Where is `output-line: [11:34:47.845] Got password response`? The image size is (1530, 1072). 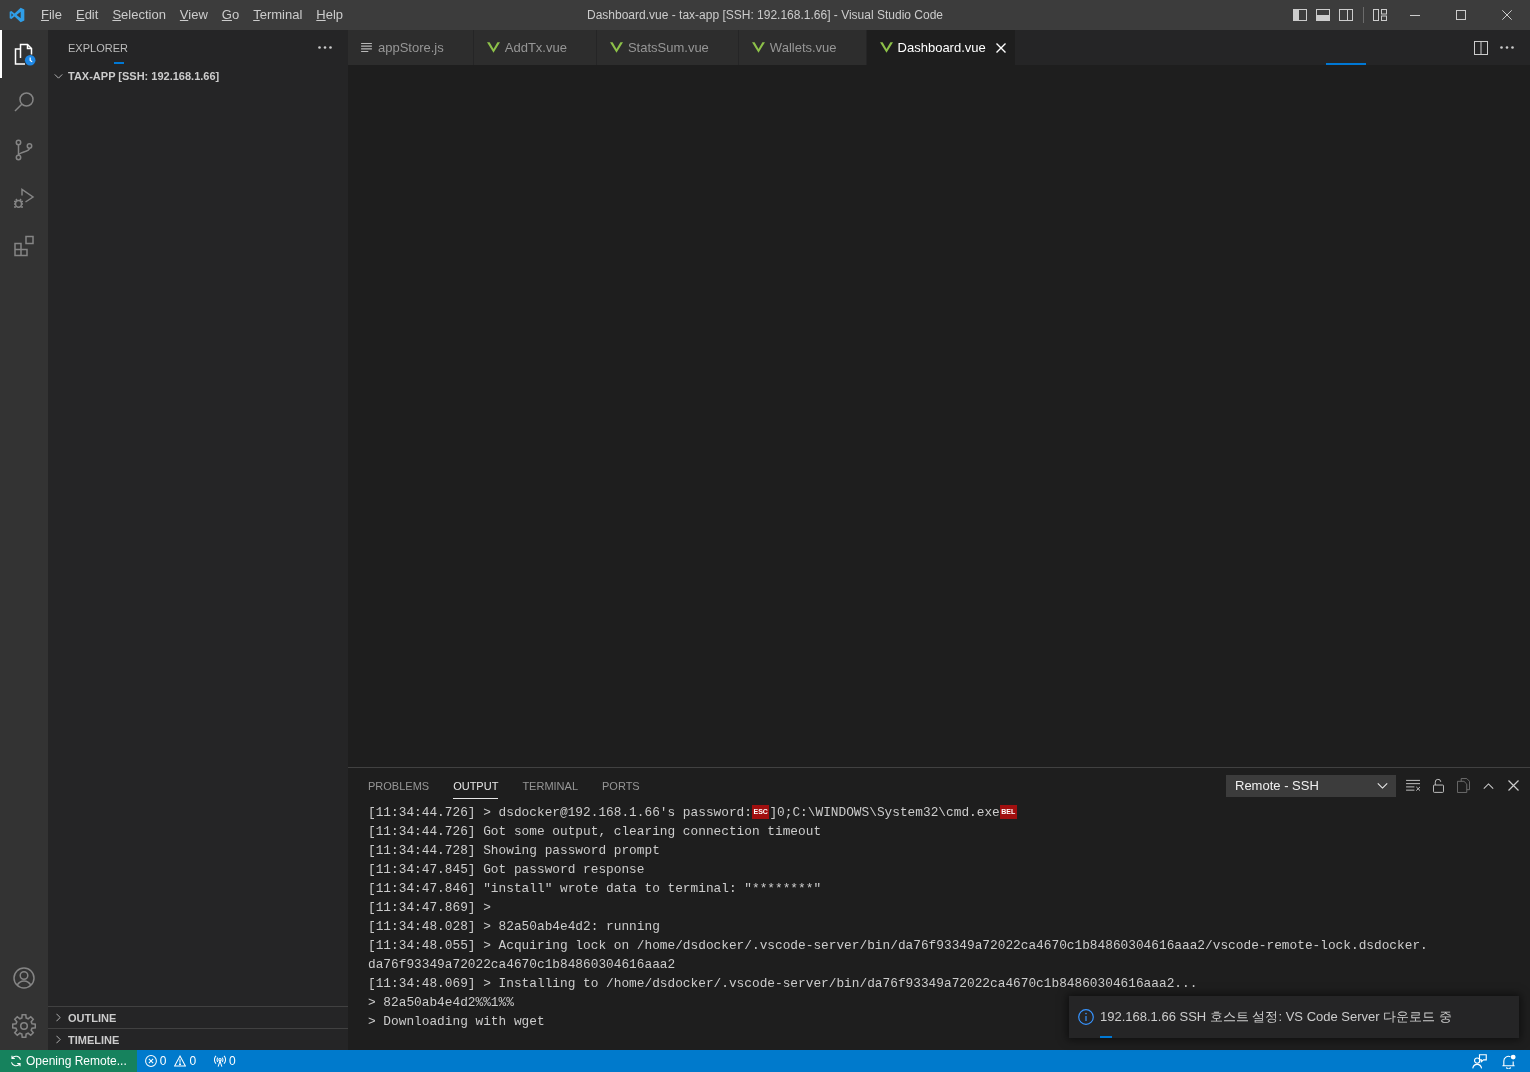 output-line: [11:34:47.845] Got password response is located at coordinates (506, 869).